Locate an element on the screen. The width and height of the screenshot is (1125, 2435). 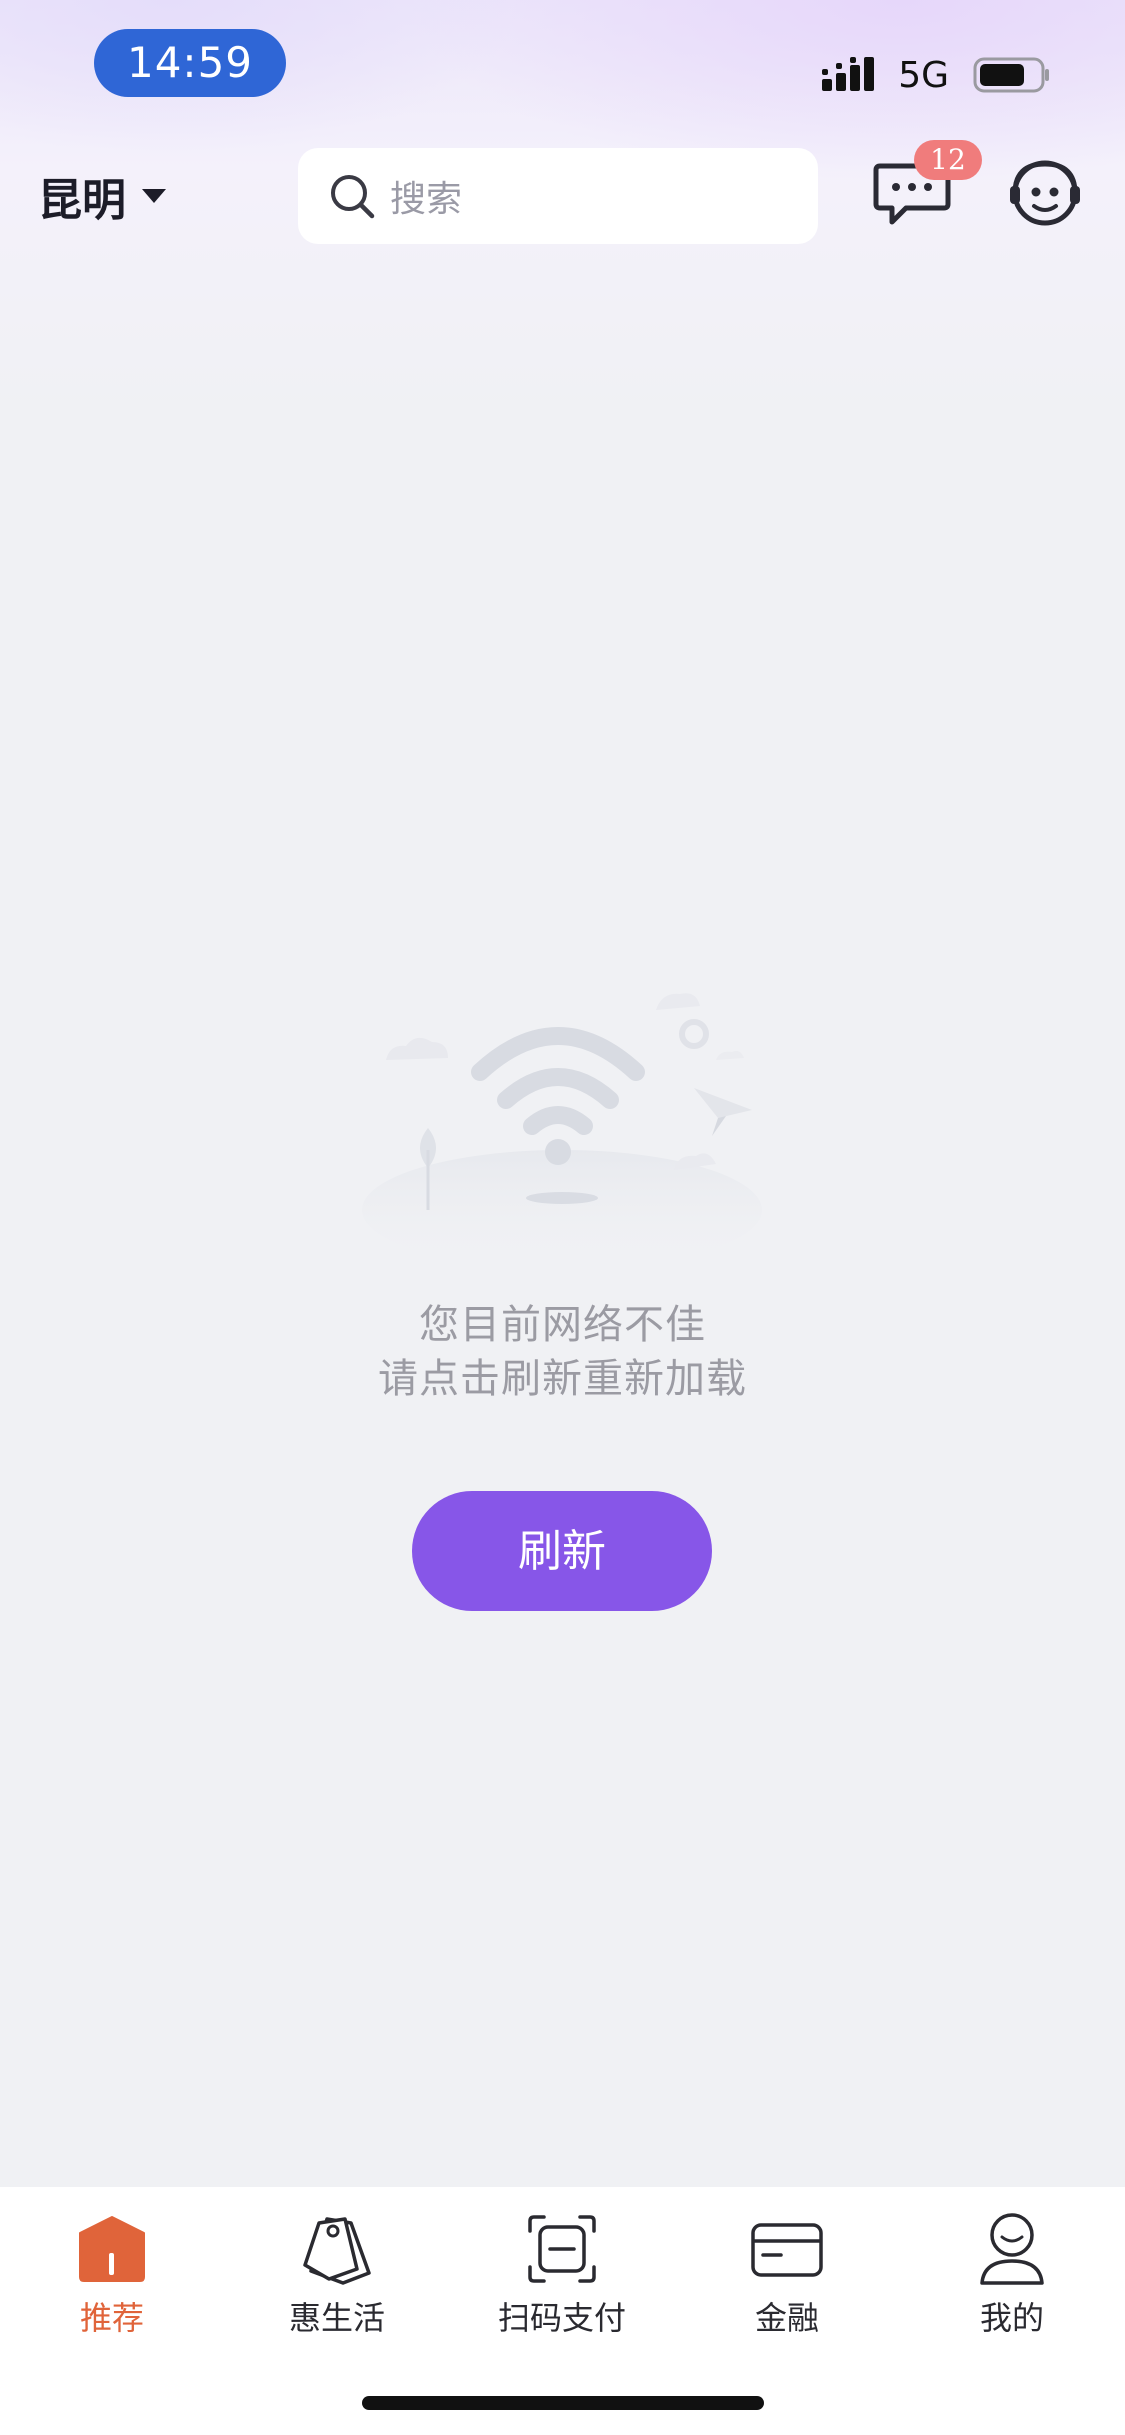
status-bar-right: 5G is located at coordinates (936, 75).